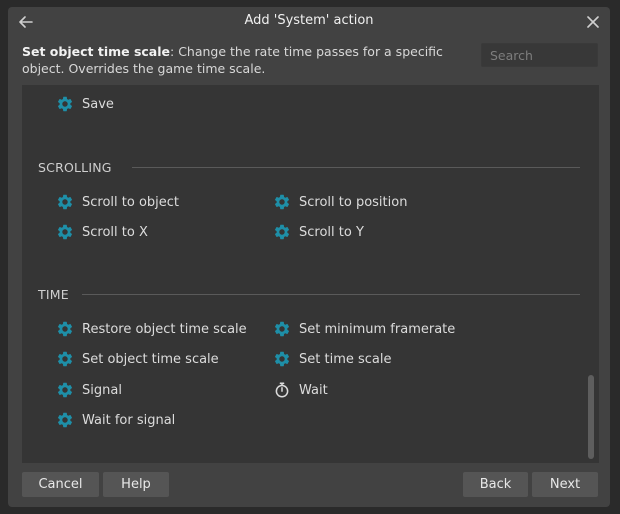 This screenshot has width=620, height=514. What do you see at coordinates (313, 390) in the screenshot?
I see `list-item-label: Wait` at bounding box center [313, 390].